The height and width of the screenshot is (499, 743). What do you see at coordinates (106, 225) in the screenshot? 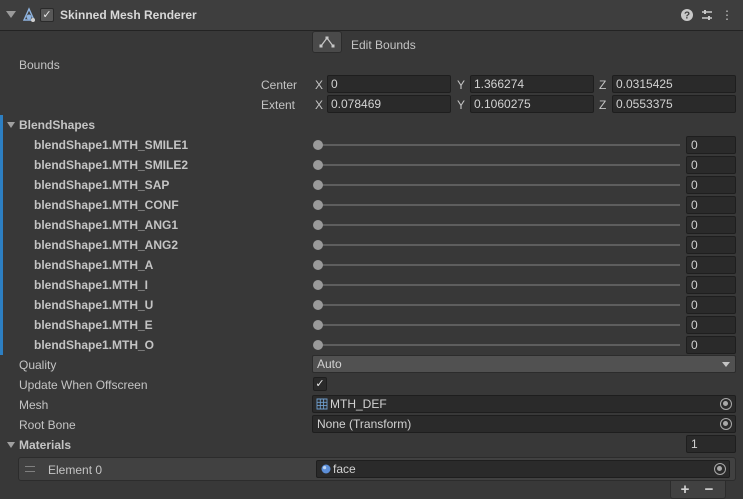
I see `blendshape-label: blendShape1.MTH_ANG1` at bounding box center [106, 225].